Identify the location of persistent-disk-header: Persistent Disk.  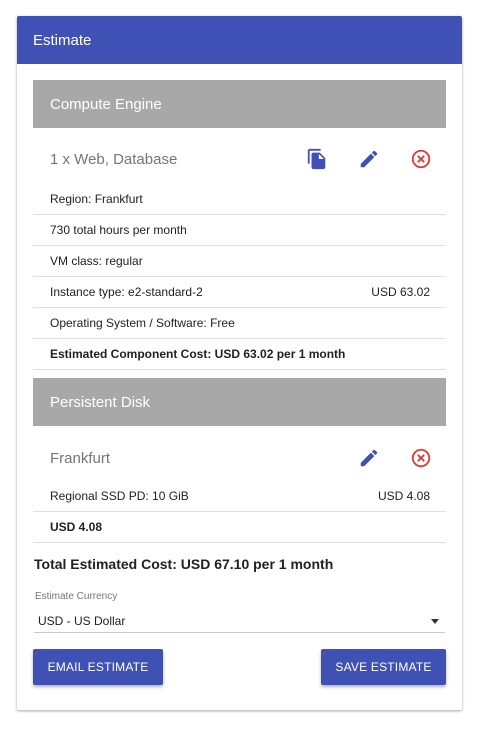
(239, 402).